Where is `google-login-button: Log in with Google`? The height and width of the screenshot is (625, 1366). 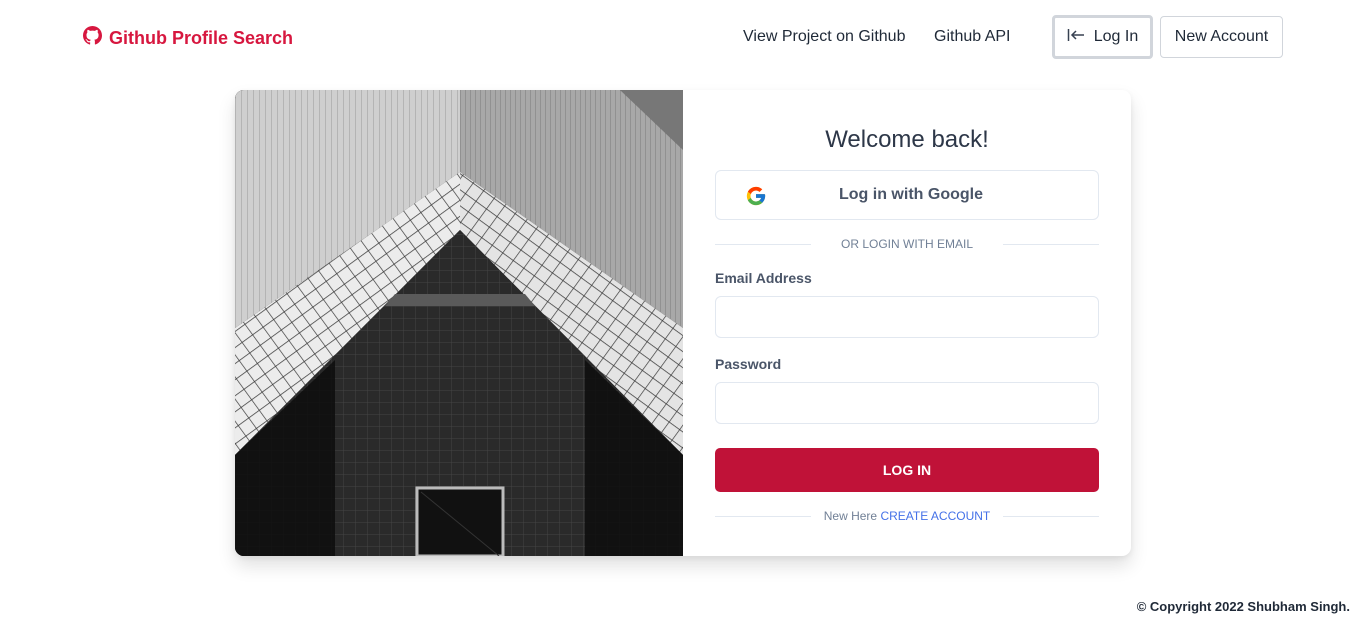
google-login-button: Log in with Google is located at coordinates (907, 195).